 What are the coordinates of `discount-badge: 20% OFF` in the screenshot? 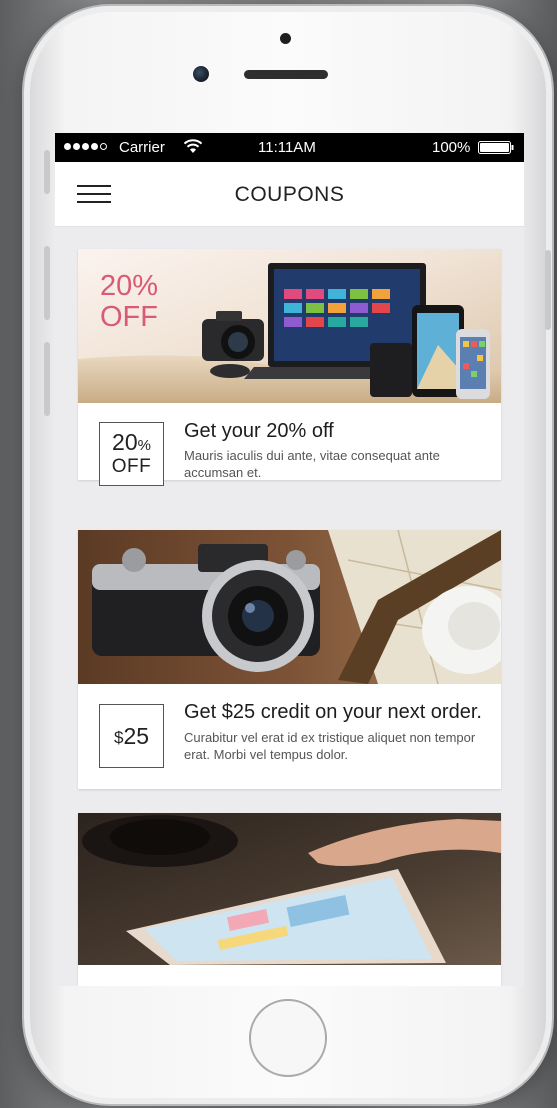 It's located at (131, 454).